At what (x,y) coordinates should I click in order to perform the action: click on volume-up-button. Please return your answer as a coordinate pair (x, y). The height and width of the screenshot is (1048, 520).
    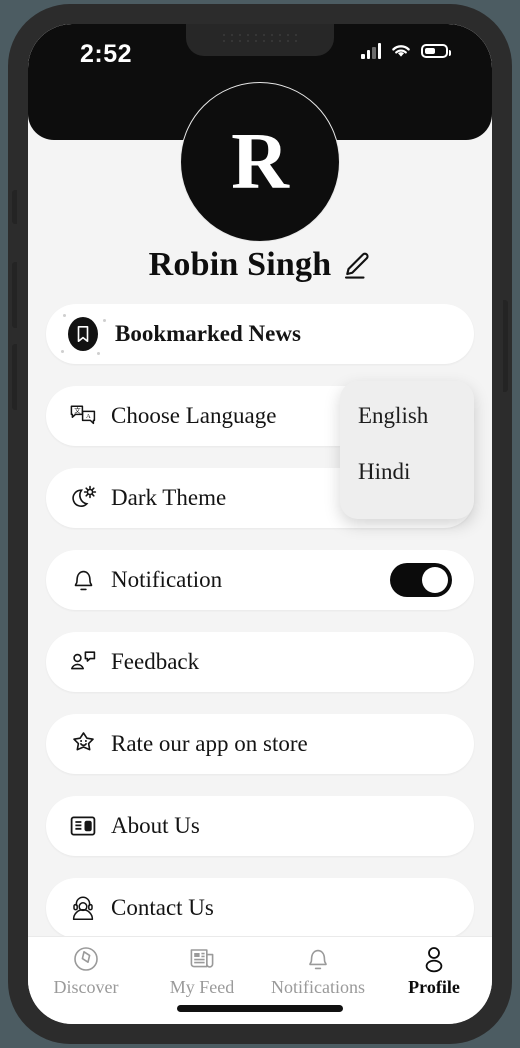
    Looking at the image, I should click on (14, 295).